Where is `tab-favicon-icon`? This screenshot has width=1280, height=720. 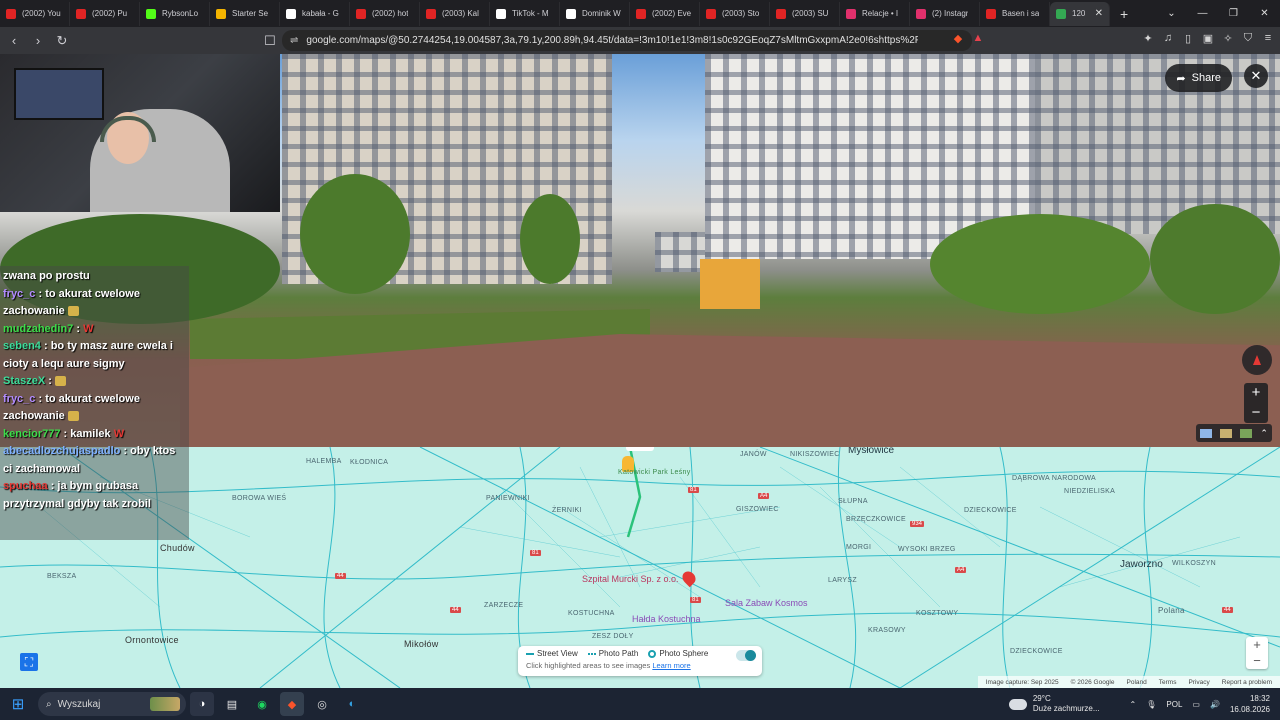
tab-favicon-icon is located at coordinates (81, 13).